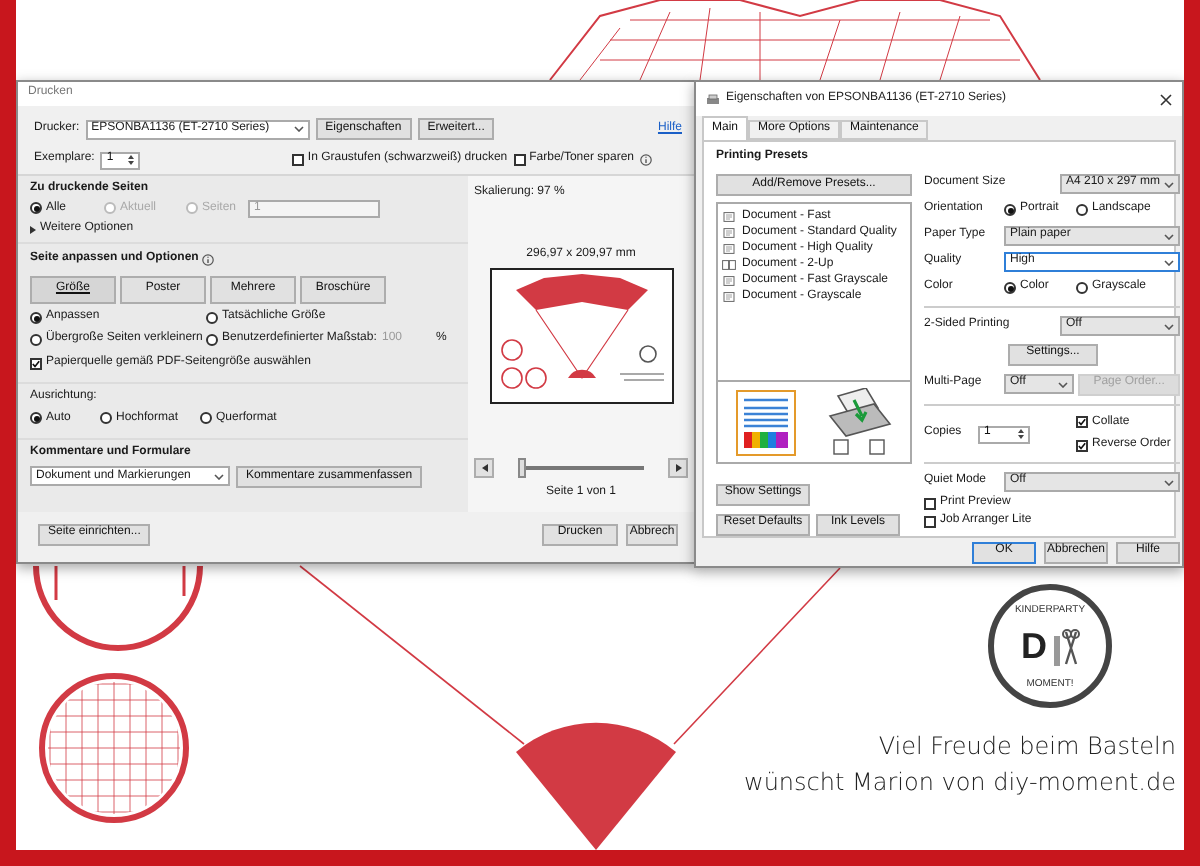 This screenshot has width=1200, height=866. I want to click on expand-triangle-icon, so click(33, 229).